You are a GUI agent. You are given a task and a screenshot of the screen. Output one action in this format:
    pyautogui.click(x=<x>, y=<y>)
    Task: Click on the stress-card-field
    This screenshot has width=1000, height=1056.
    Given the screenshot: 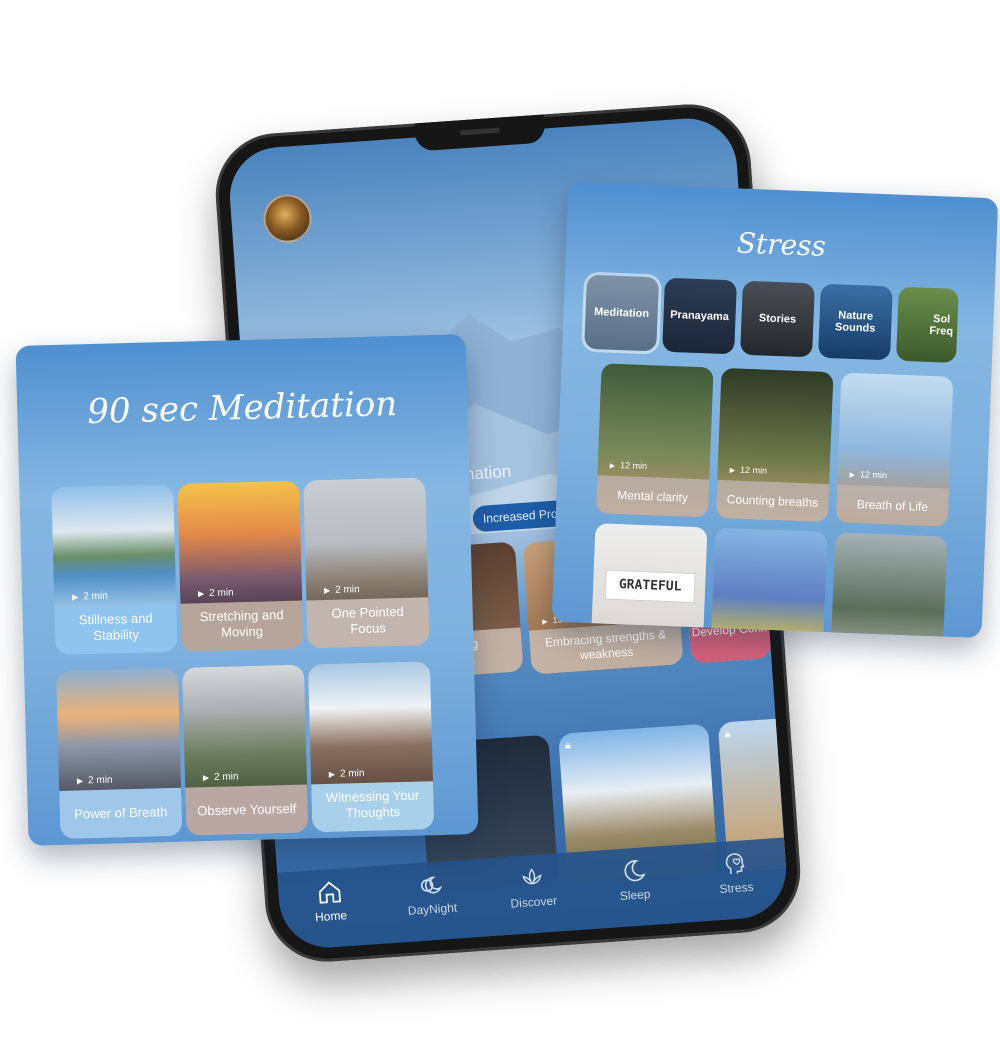 What is the action you would take?
    pyautogui.click(x=768, y=583)
    